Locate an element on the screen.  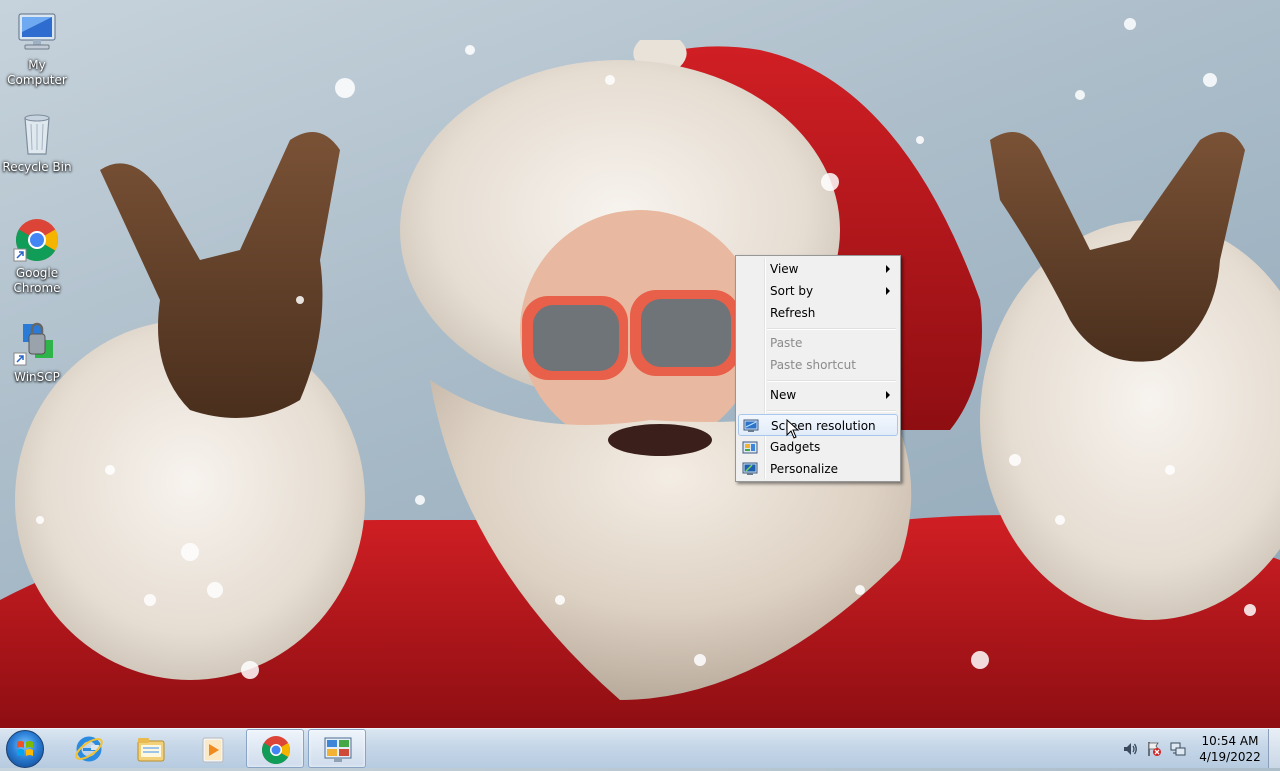
clock-time: 10:54 AM is located at coordinates (1230, 741).